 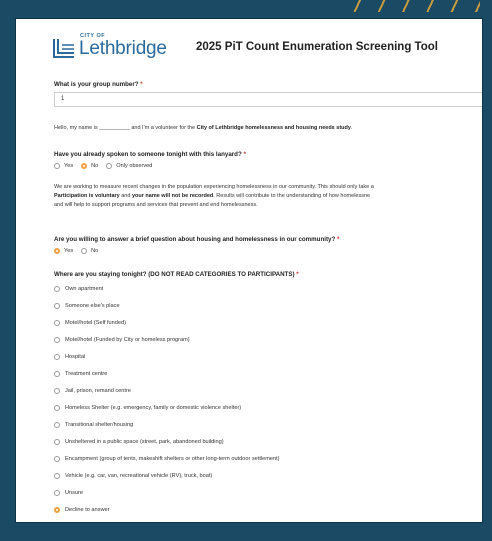 I want to click on radio-yes, so click(x=57, y=165).